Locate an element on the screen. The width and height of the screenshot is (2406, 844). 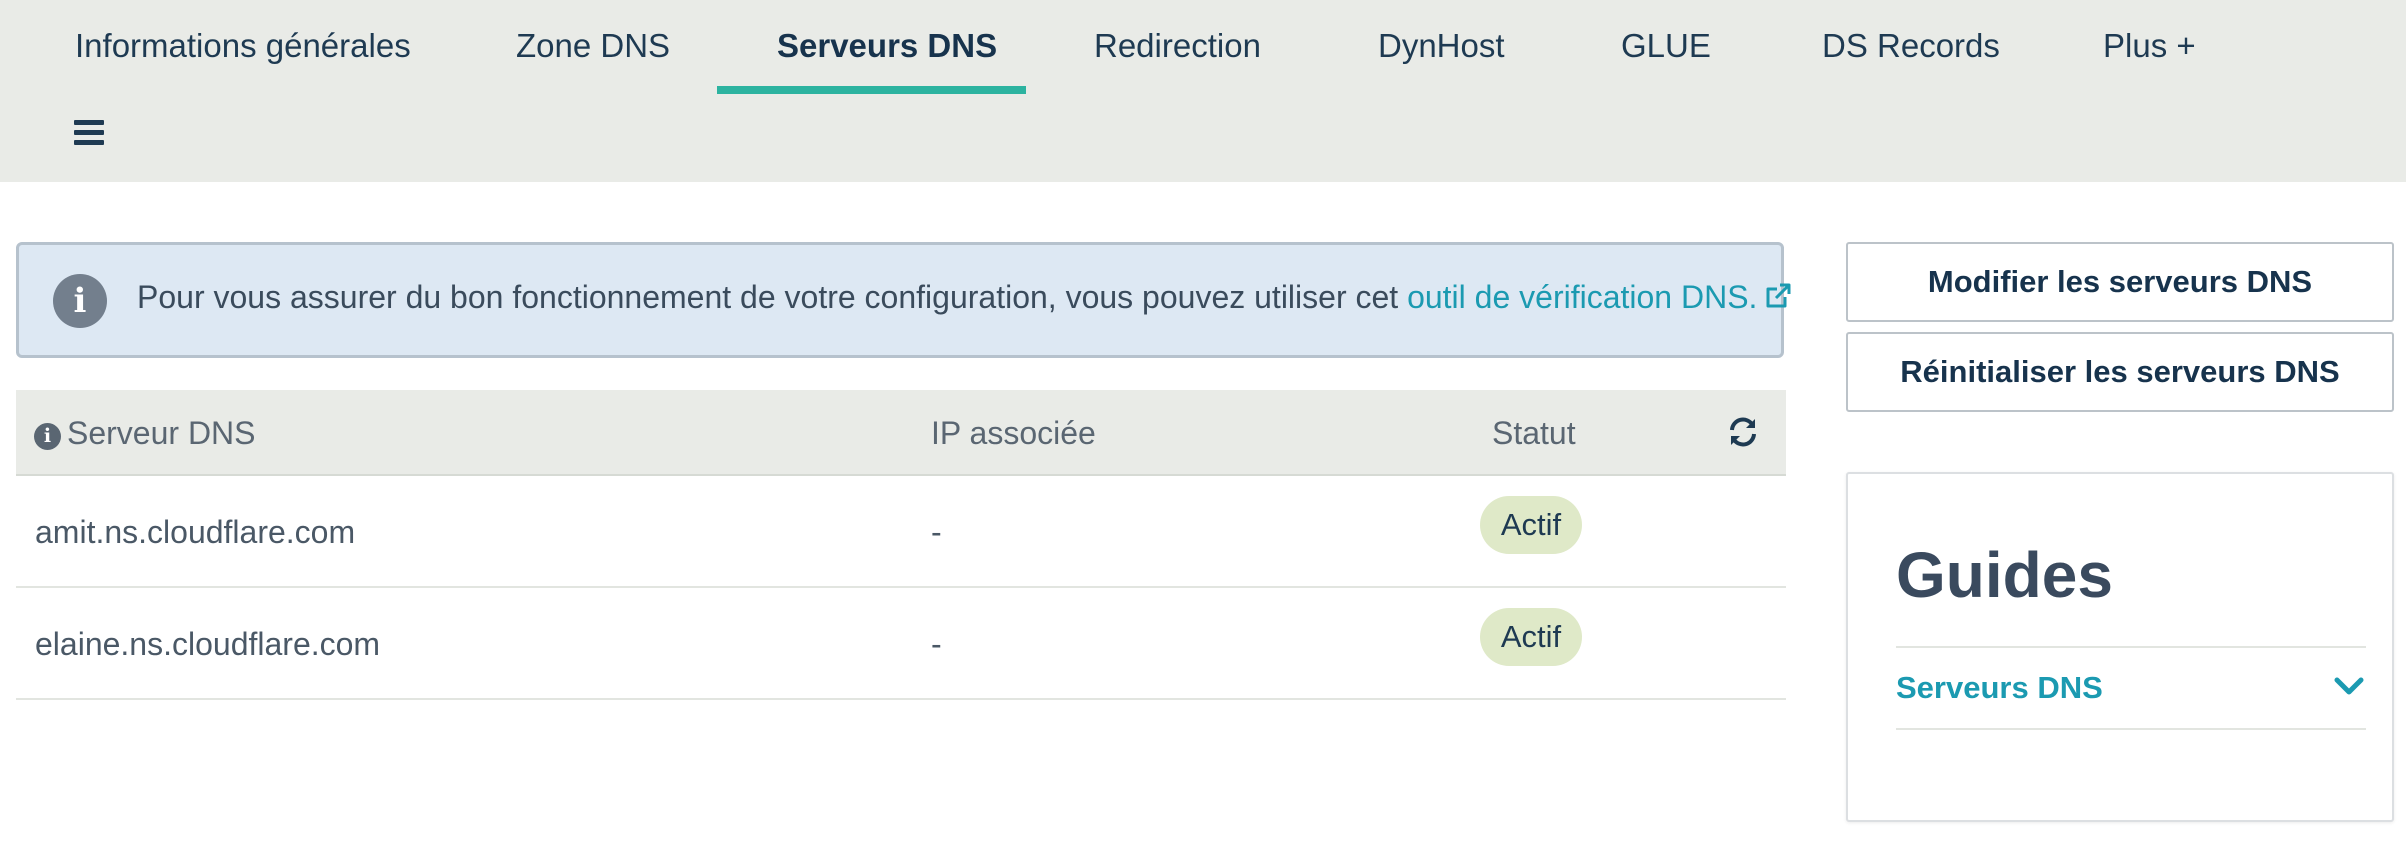
table-row: elaine.ns.cloudflare.com - Actif is located at coordinates (901, 644).